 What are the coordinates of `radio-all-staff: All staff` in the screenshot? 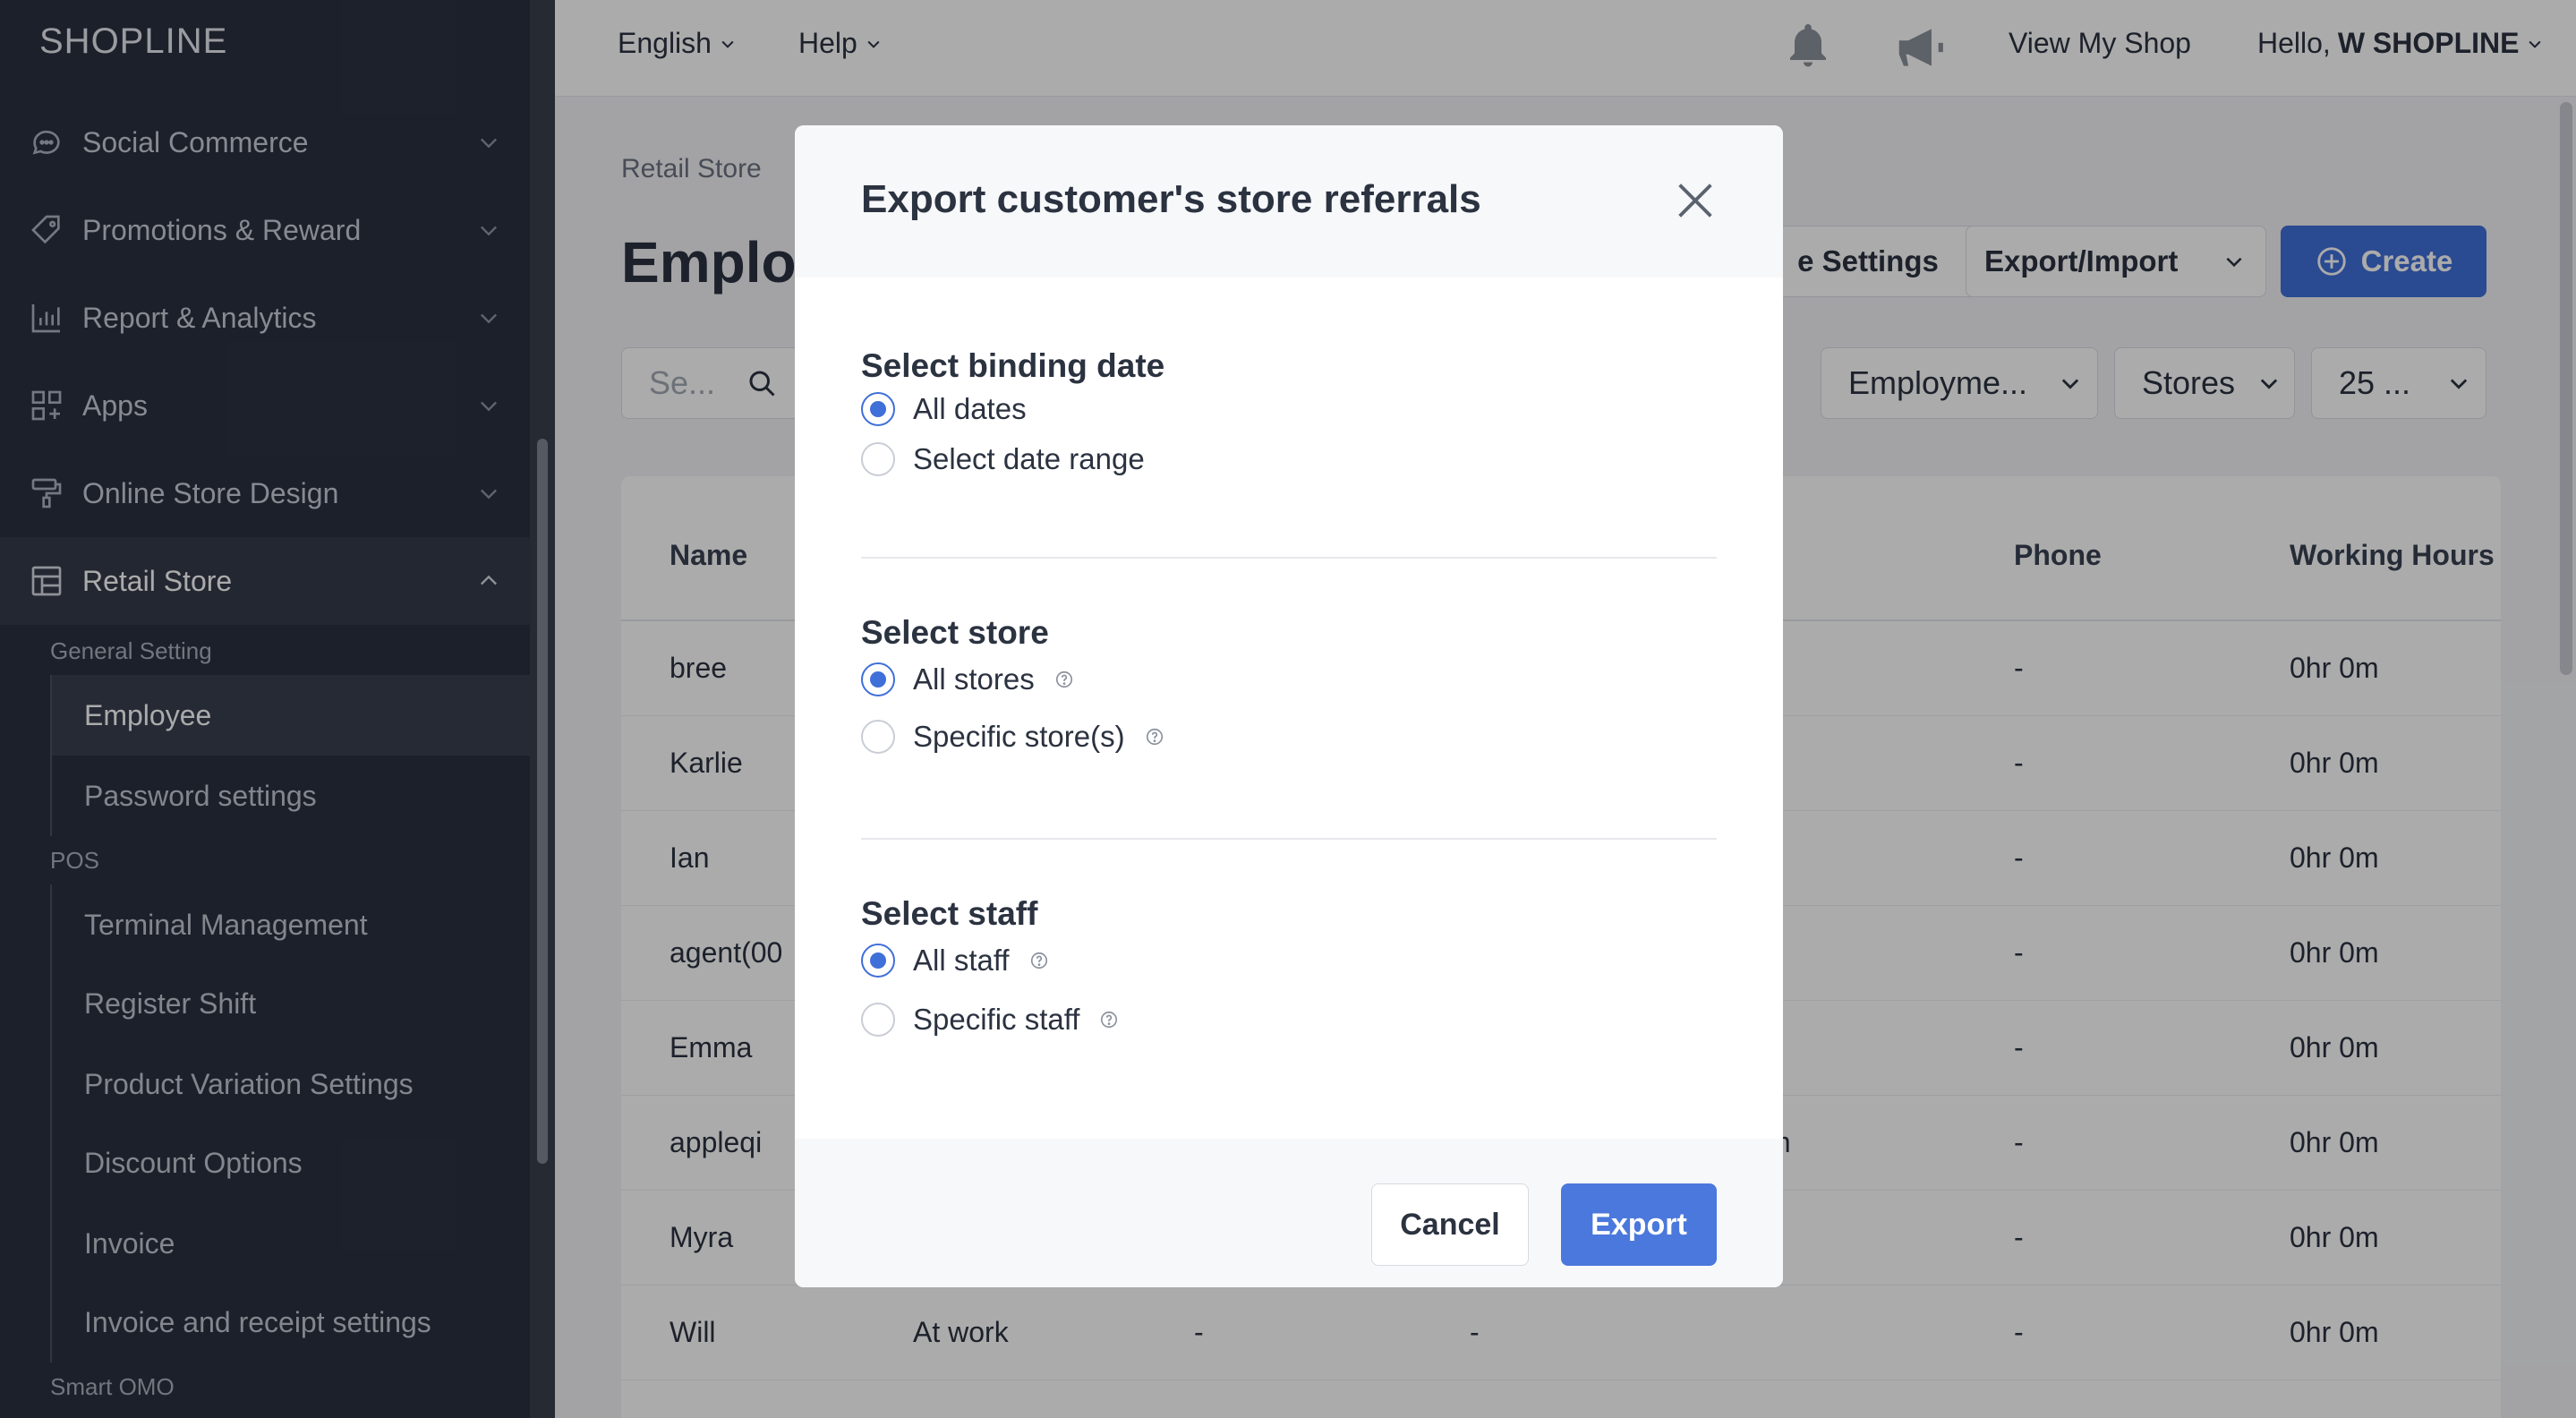 It's located at (955, 961).